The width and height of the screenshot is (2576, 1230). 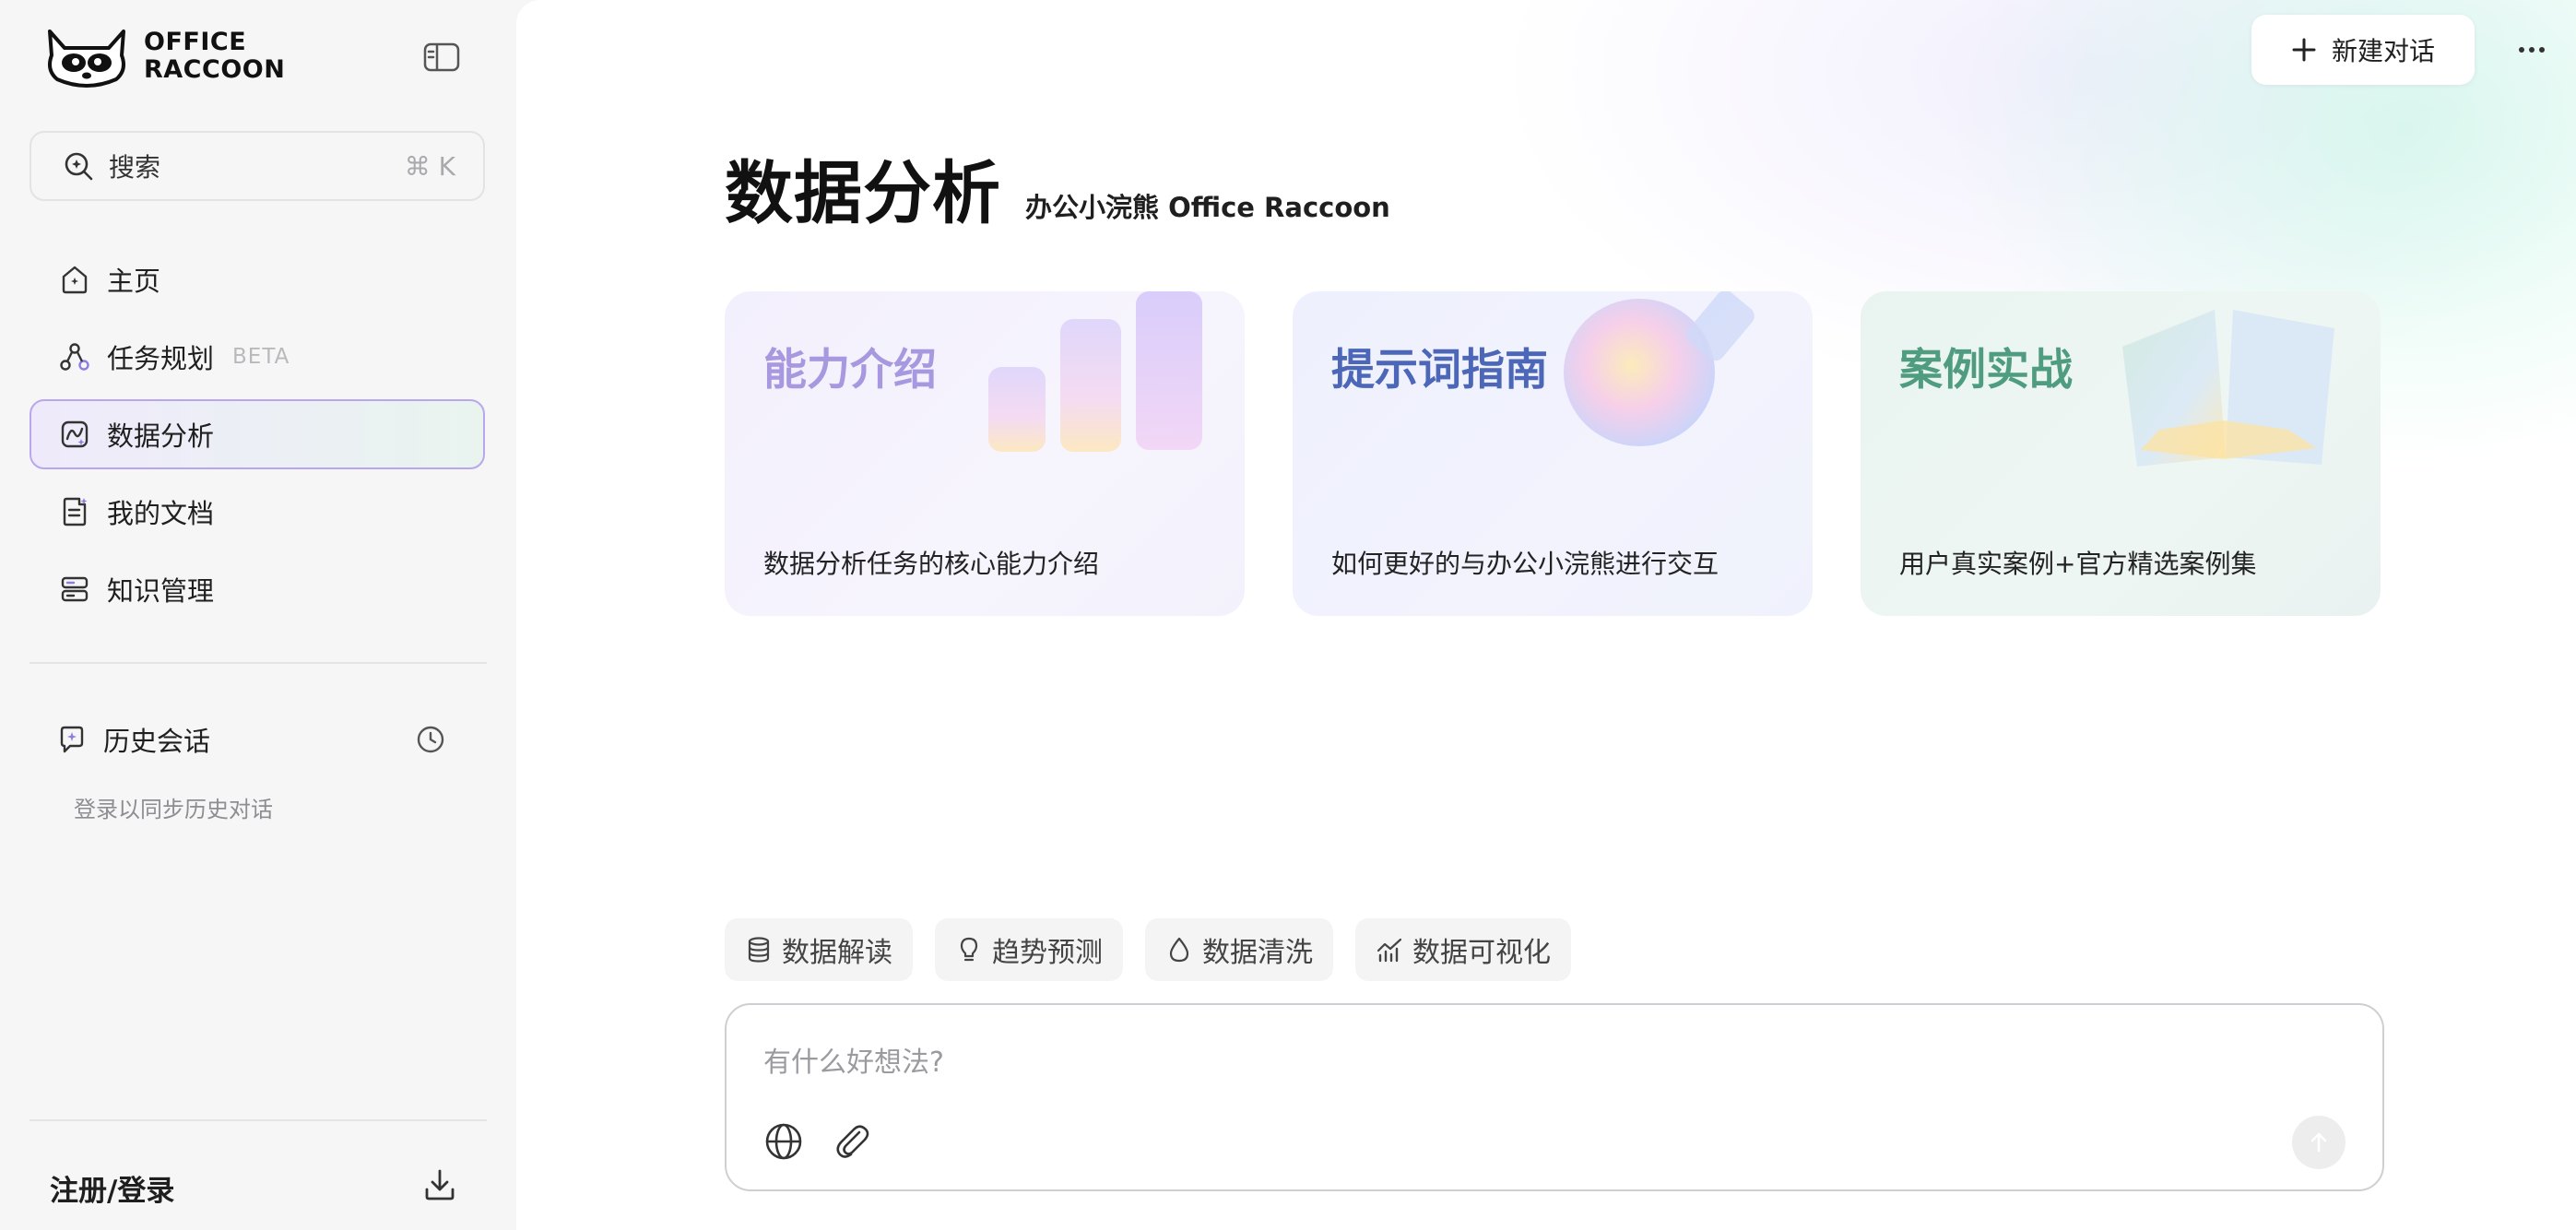 I want to click on chart-icon, so click(x=1389, y=950).